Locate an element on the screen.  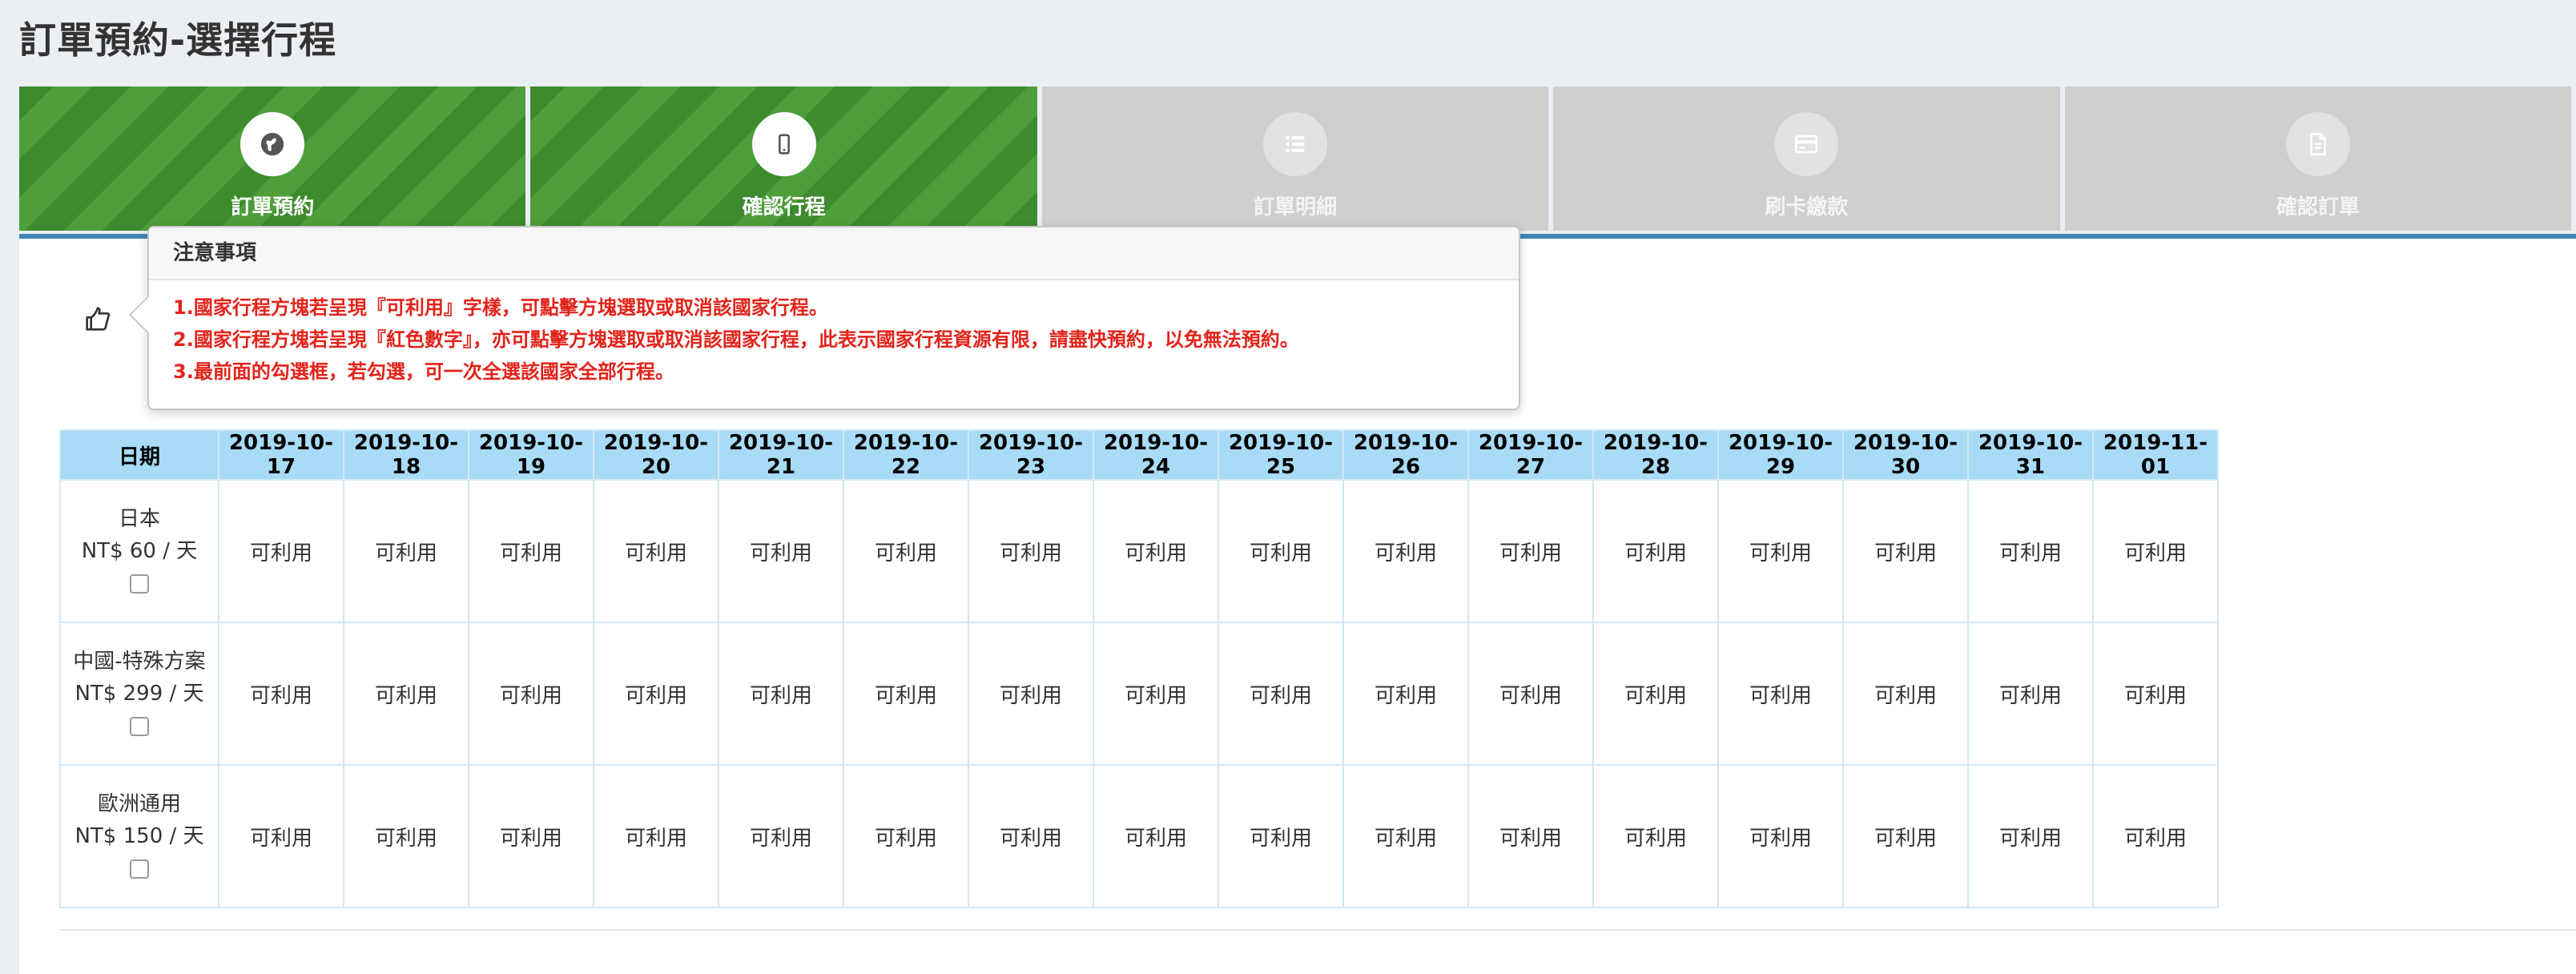
region-cell: 中國-特殊方案 NT$ 299 / 天 is located at coordinates (139, 694).